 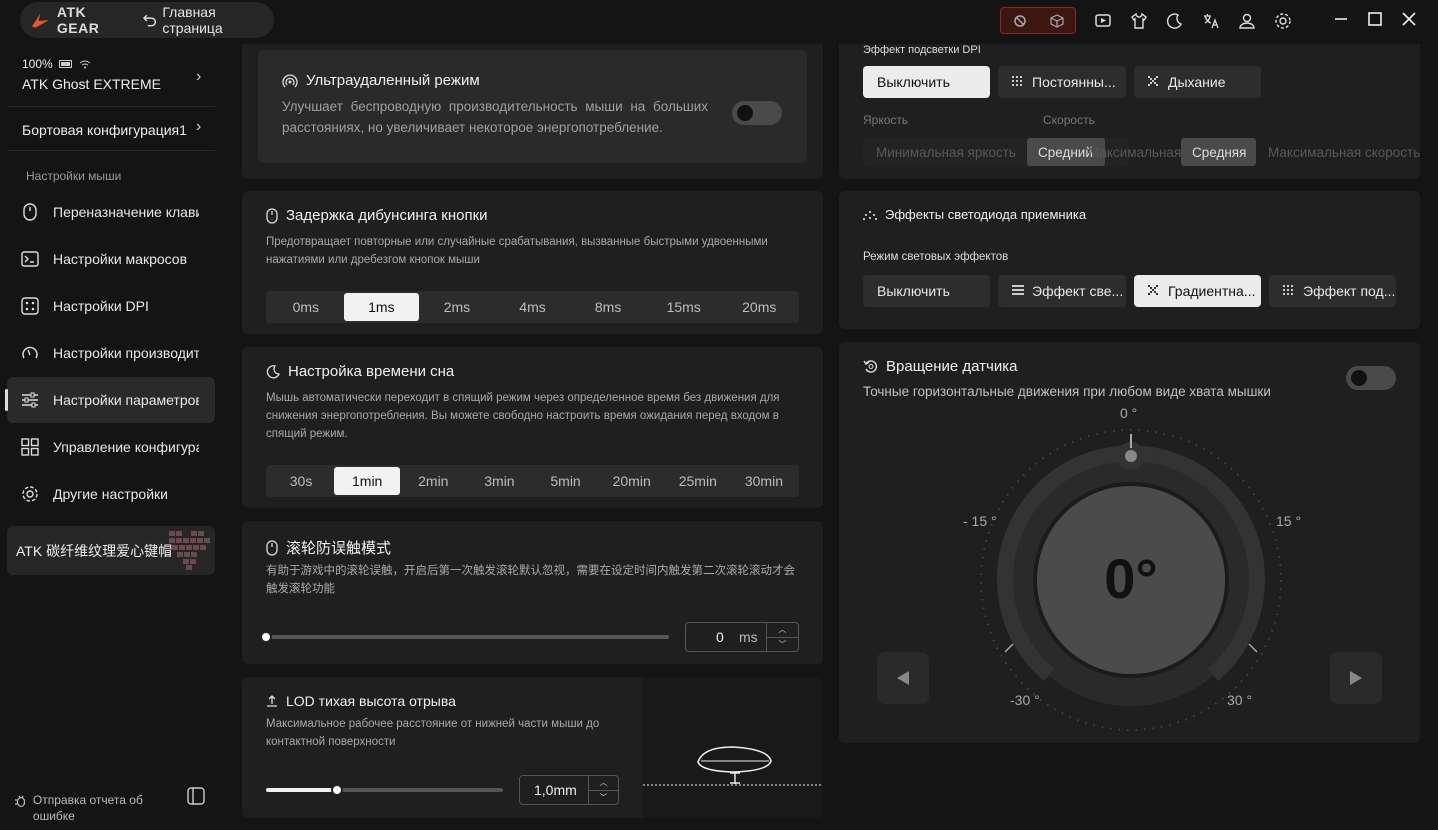 I want to click on config-chevron-icon: ›, so click(x=198, y=127).